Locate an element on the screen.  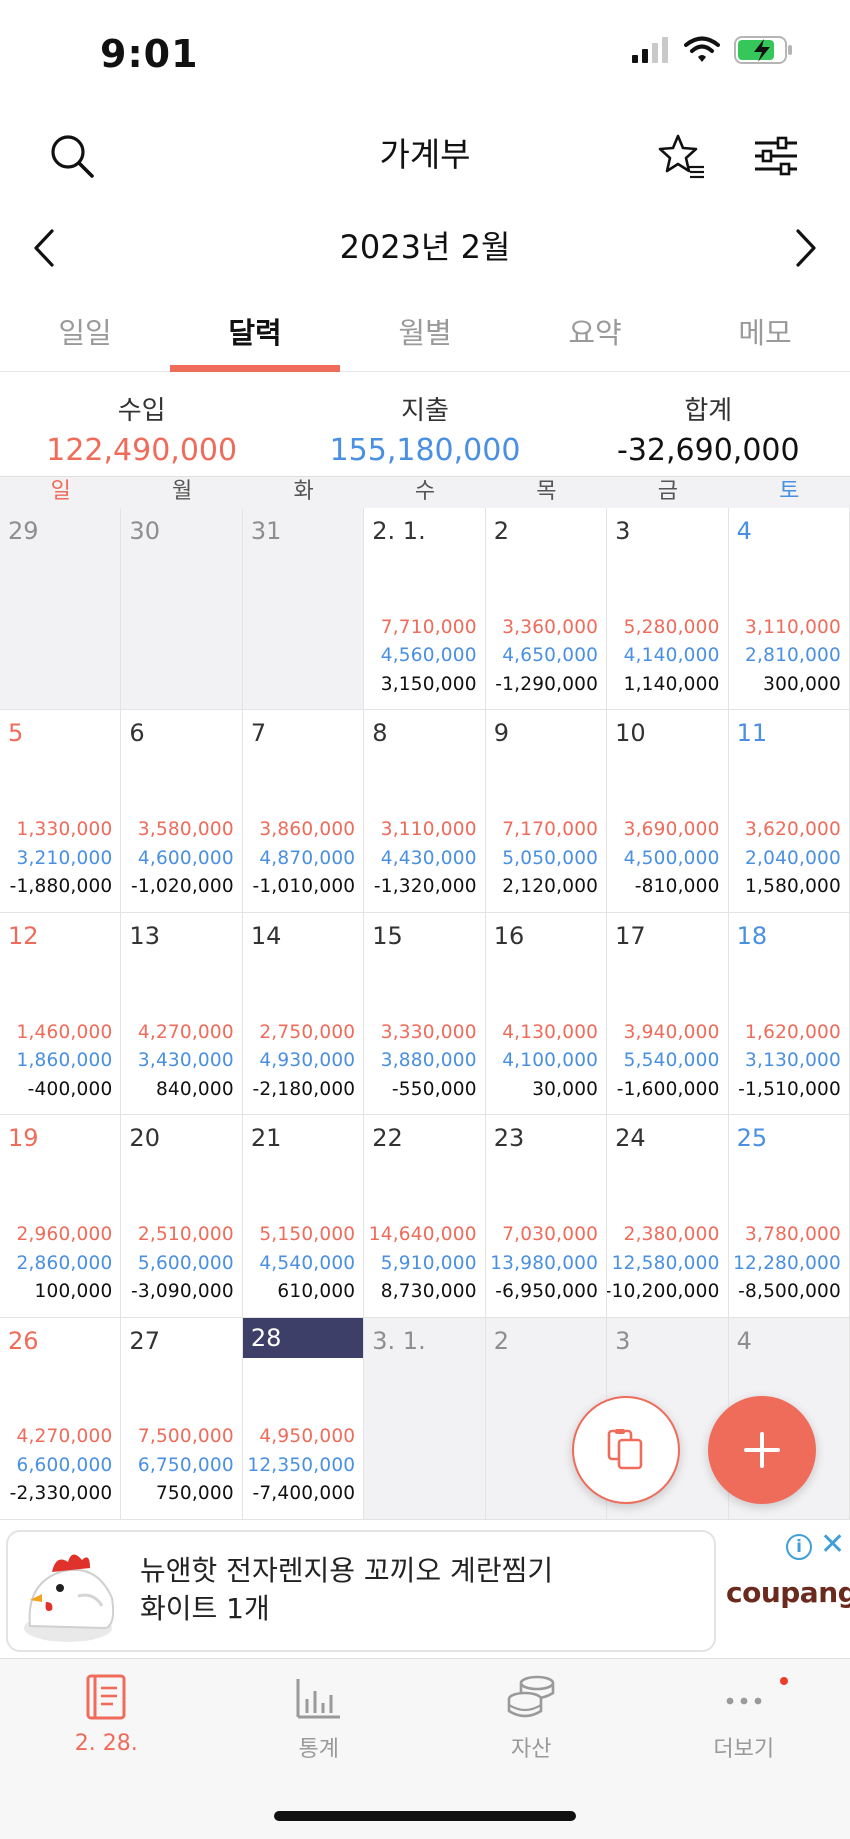
weekday-wed: 수 is located at coordinates (425, 491).